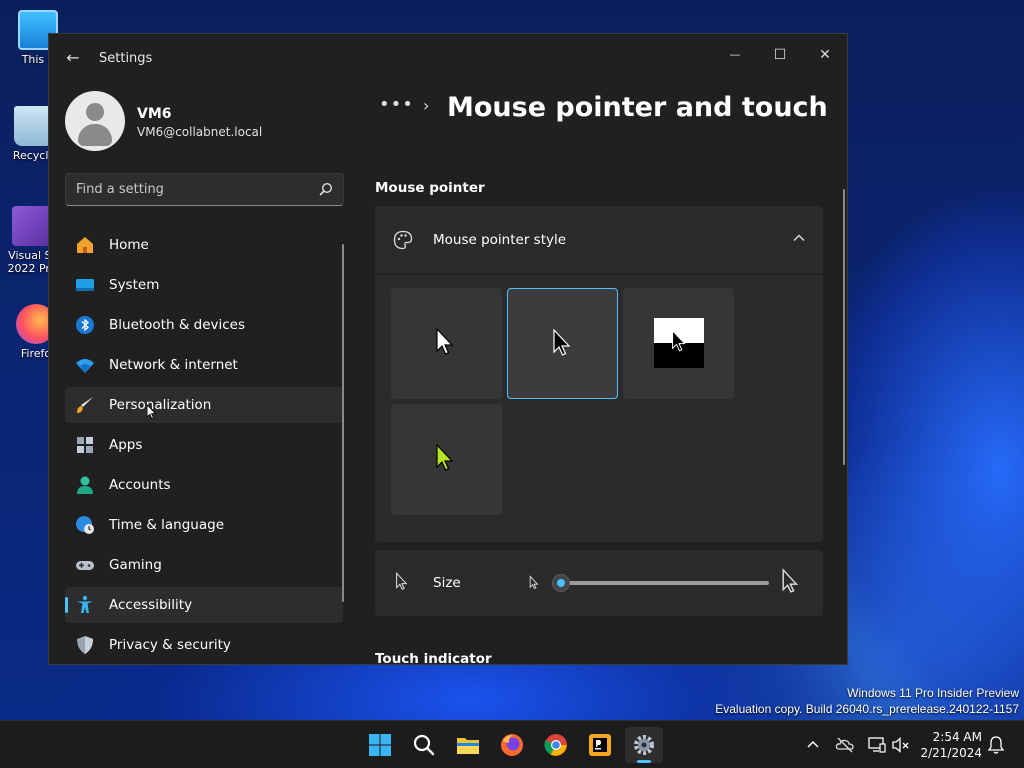 This screenshot has height=768, width=1024. I want to click on clock-date: 2/21/2024, so click(951, 753).